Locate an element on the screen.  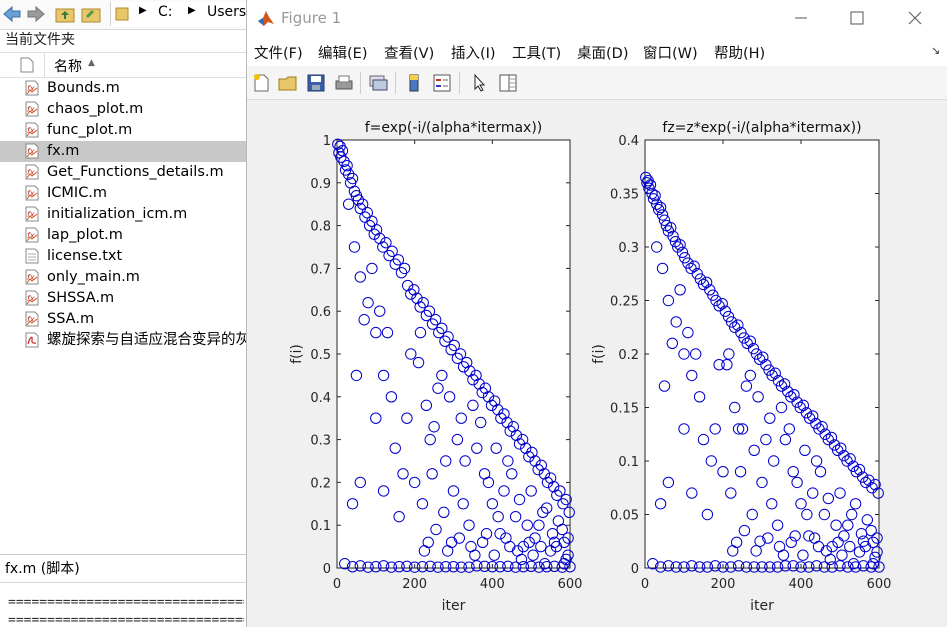
file-list-item: fx SSA.m is located at coordinates (123, 319).